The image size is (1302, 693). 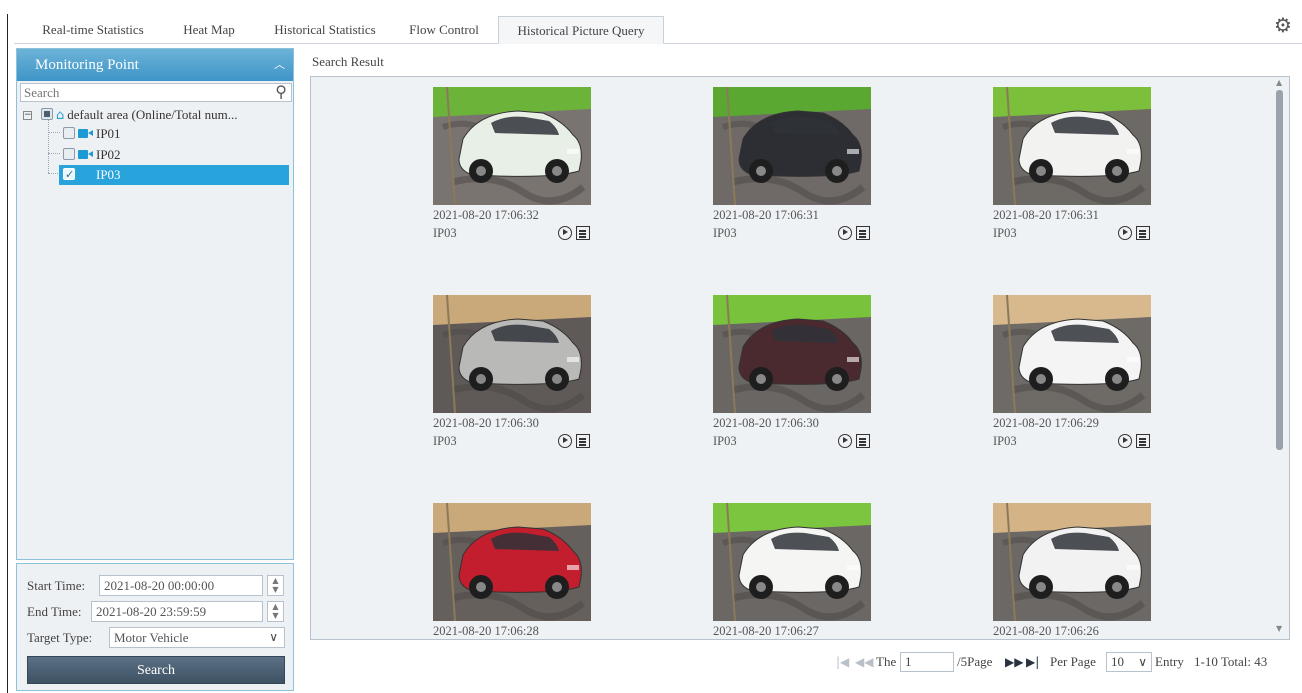 What do you see at coordinates (273, 637) in the screenshot?
I see `chevron-down-icon: ∨` at bounding box center [273, 637].